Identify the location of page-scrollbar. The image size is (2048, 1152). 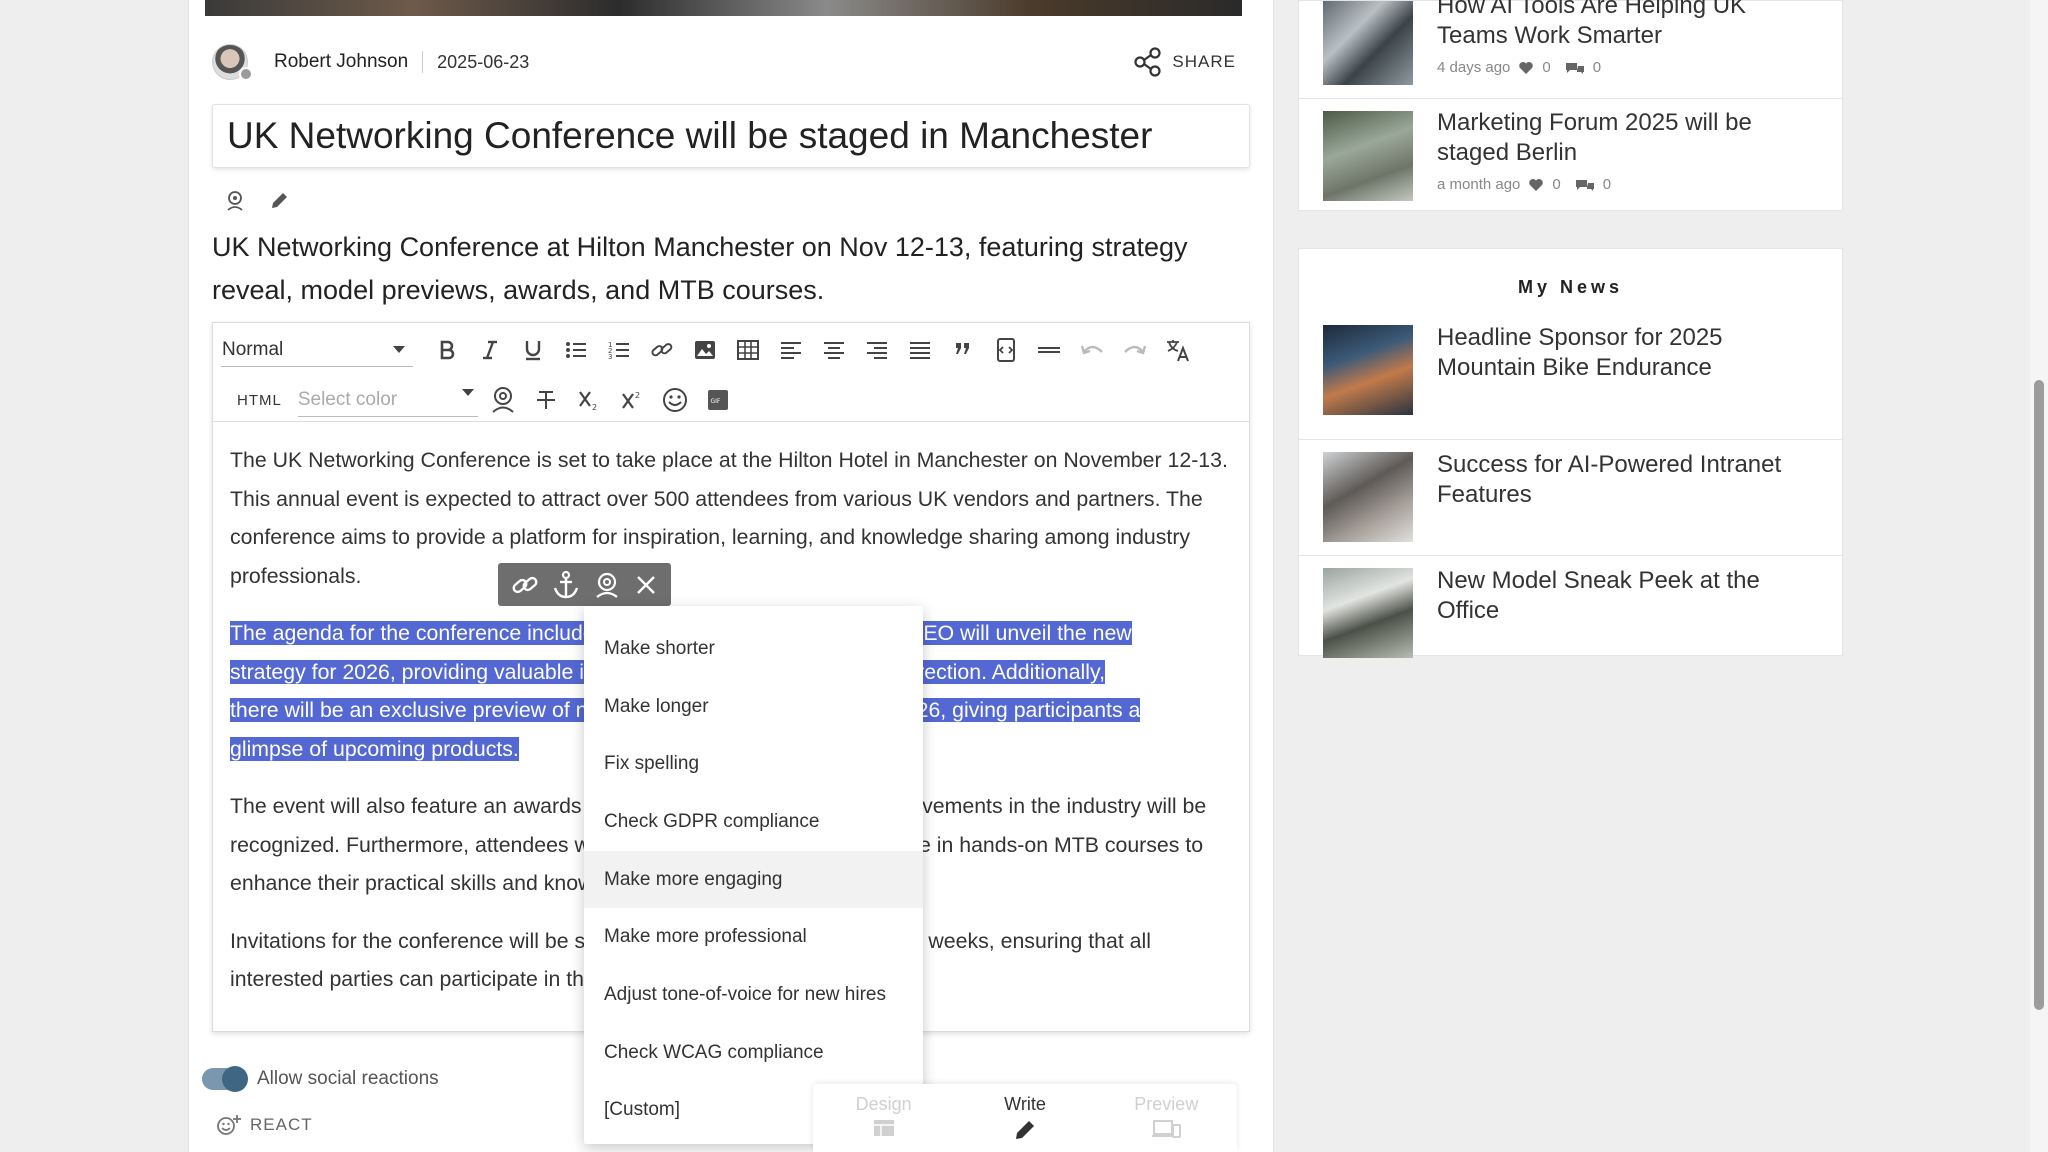
(2039, 576).